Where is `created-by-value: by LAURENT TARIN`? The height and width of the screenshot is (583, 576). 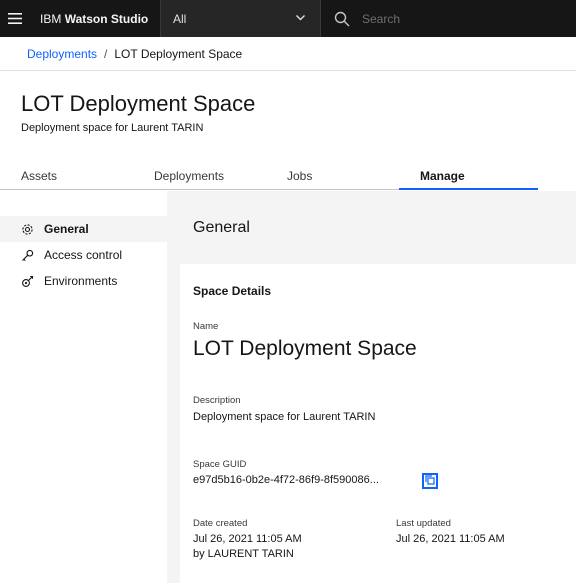
created-by-value: by LAURENT TARIN is located at coordinates (243, 554).